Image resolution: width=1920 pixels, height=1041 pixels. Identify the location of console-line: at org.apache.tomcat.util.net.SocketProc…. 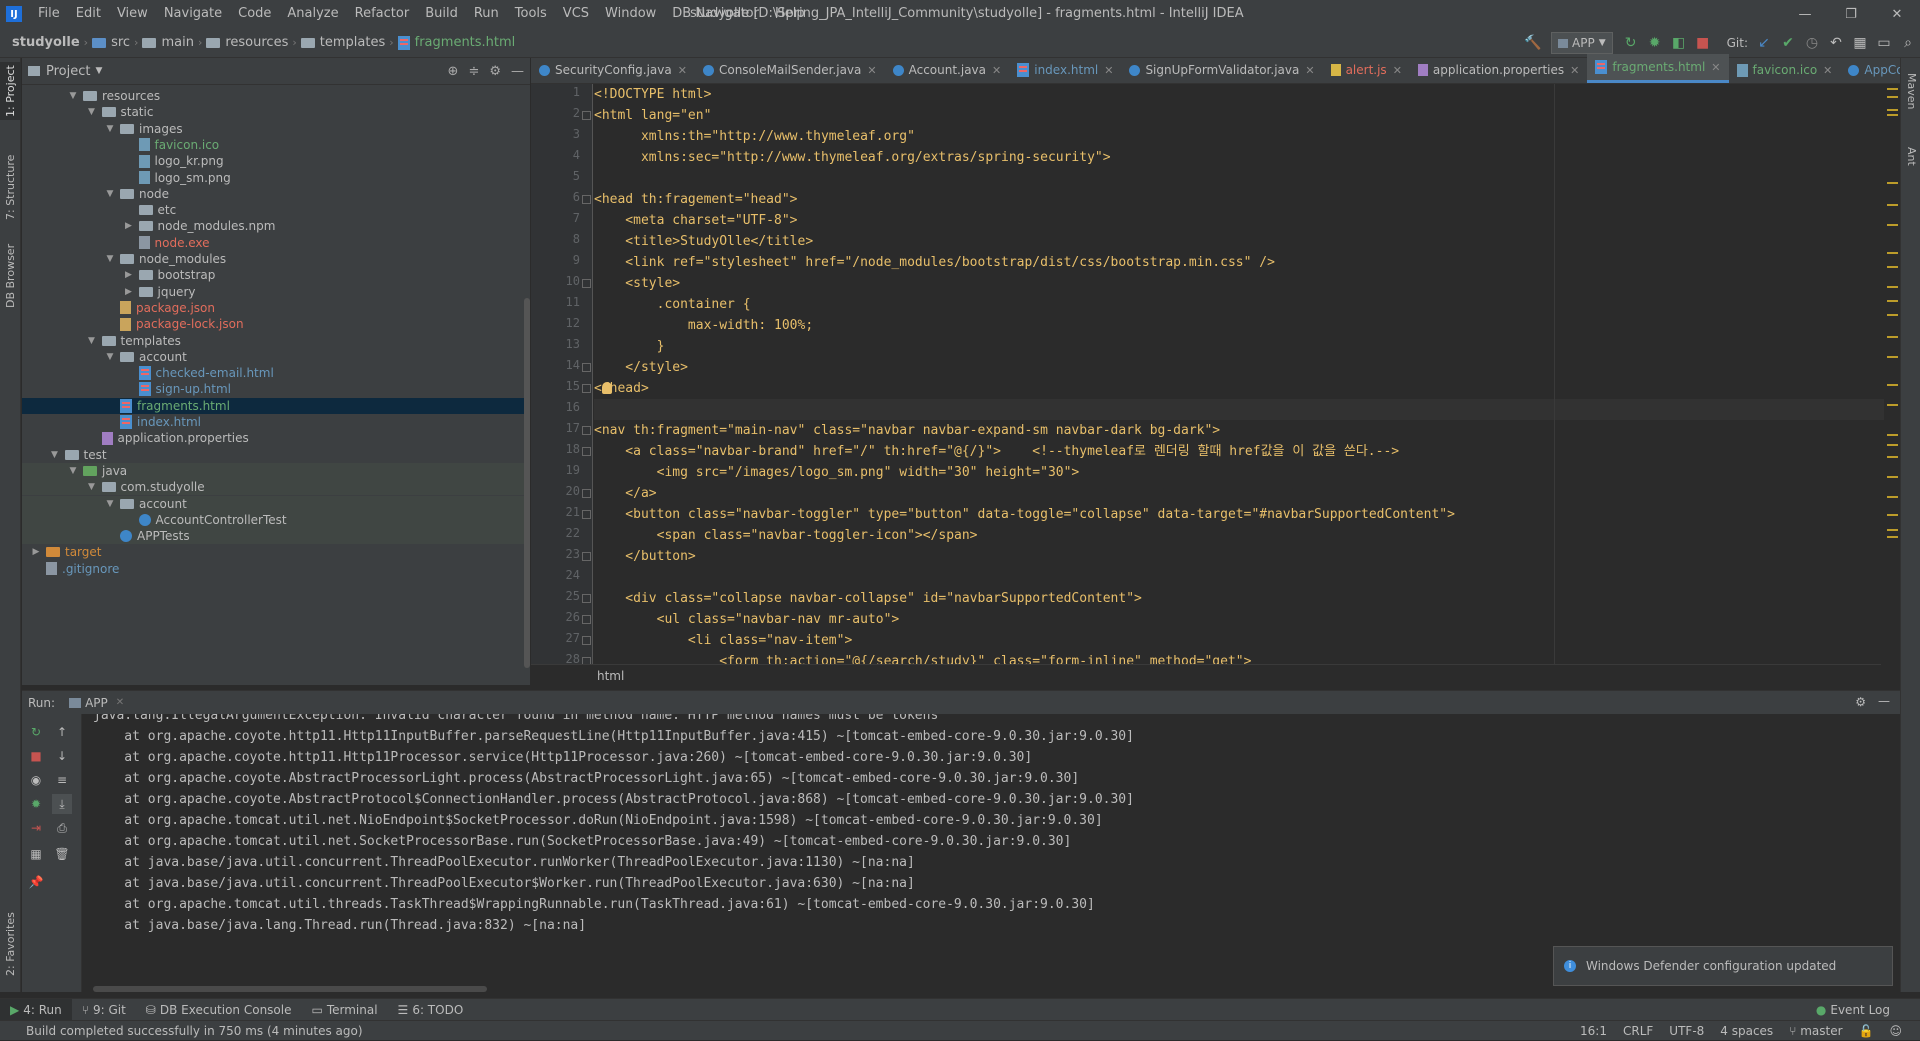
(582, 841).